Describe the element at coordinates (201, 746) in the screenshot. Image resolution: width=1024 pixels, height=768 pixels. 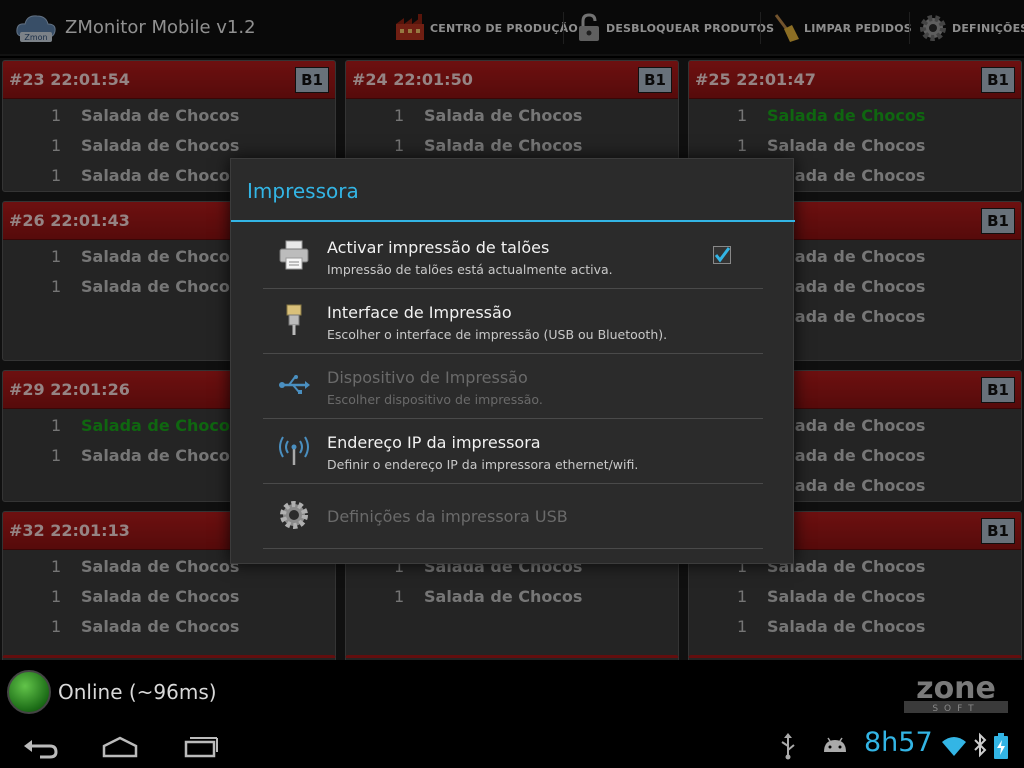
I see `recent-apps-icon` at that location.